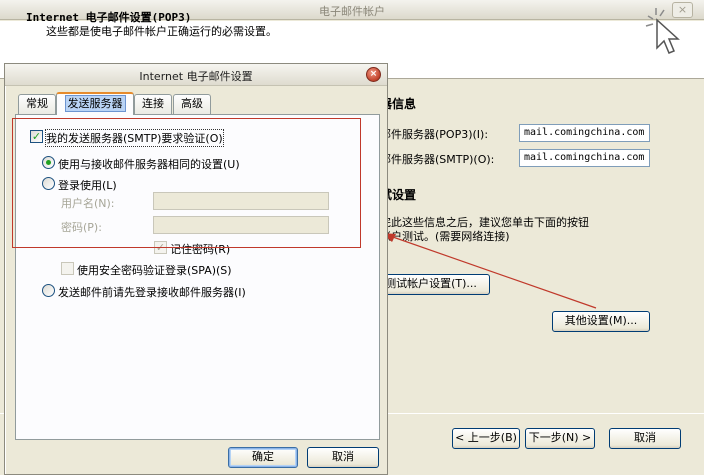  Describe the element at coordinates (662, 31) in the screenshot. I see `wizard-cursor-icon` at that location.